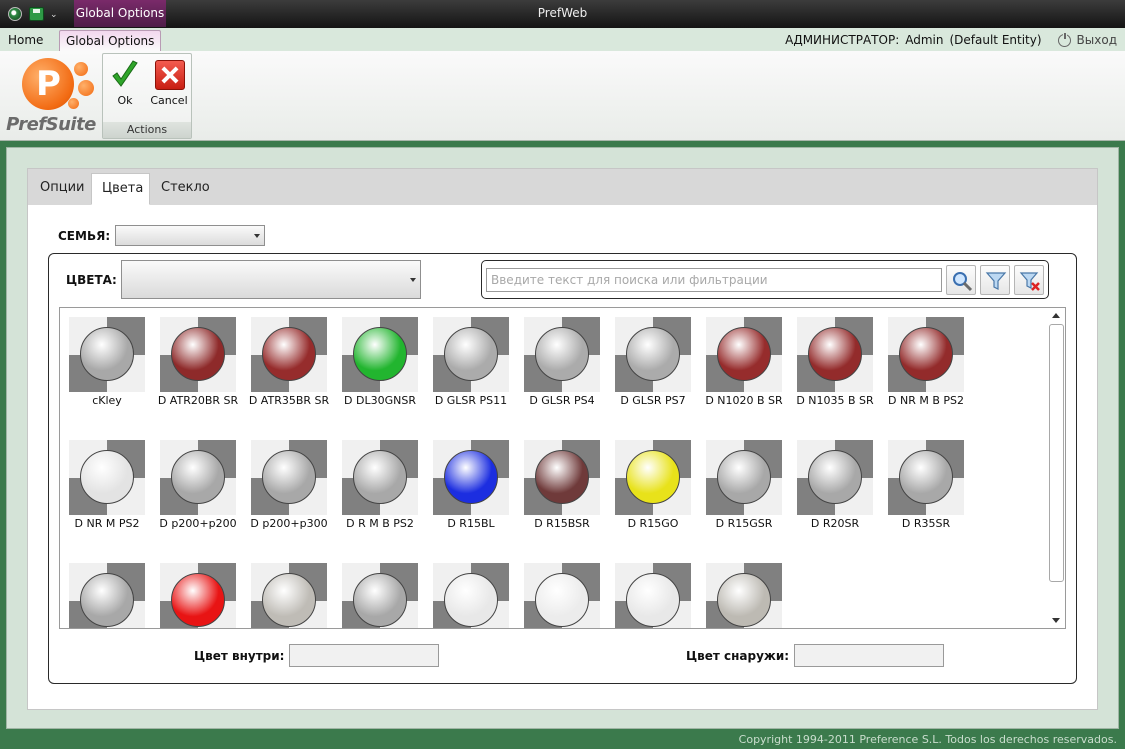  Describe the element at coordinates (169, 100) in the screenshot. I see `cancel-label: Cancel` at that location.